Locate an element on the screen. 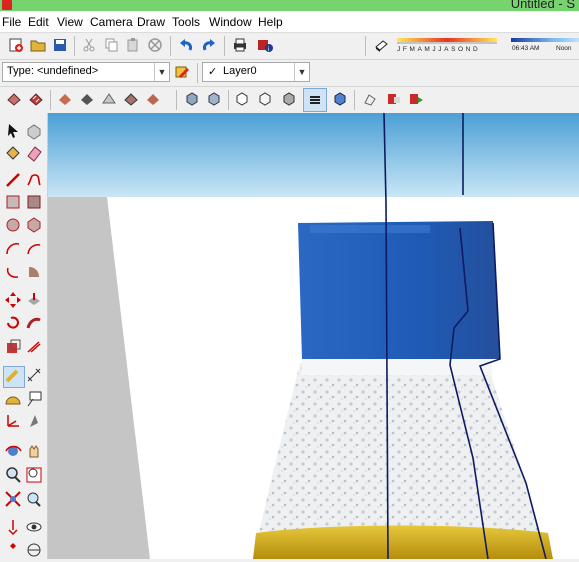  warehouse-icon is located at coordinates (109, 99).